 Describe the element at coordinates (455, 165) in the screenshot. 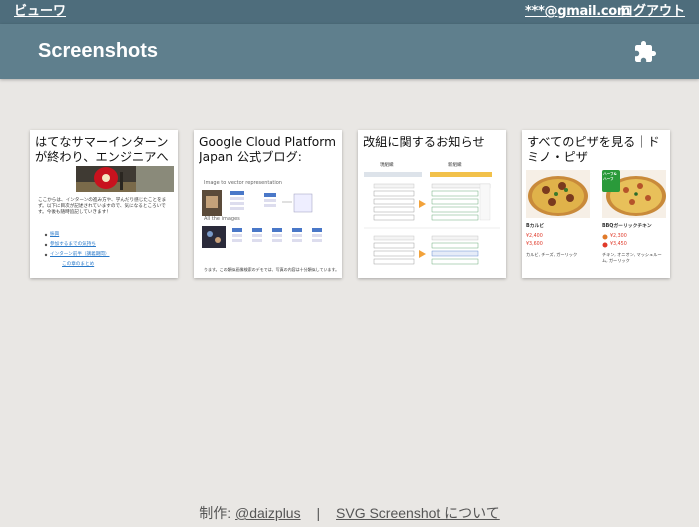

I see `card-preview-label: 新組織` at that location.